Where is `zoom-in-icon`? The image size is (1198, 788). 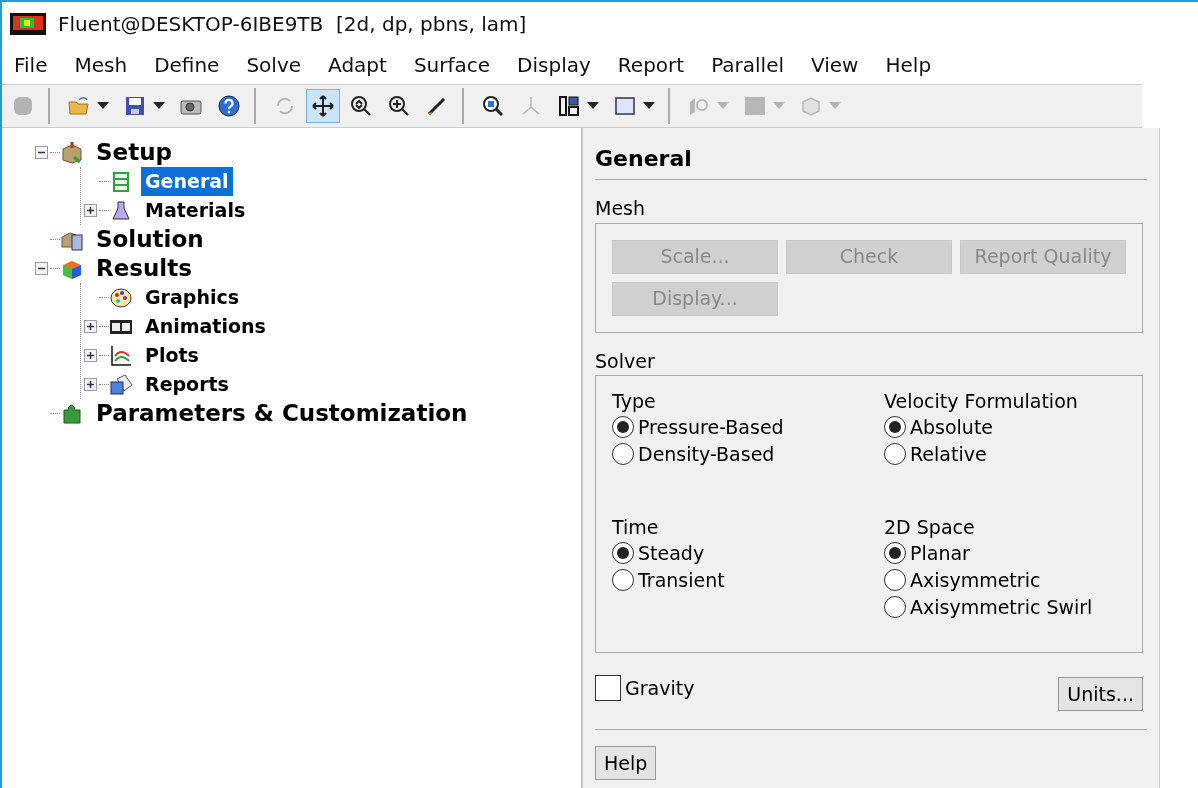
zoom-in-icon is located at coordinates (399, 106).